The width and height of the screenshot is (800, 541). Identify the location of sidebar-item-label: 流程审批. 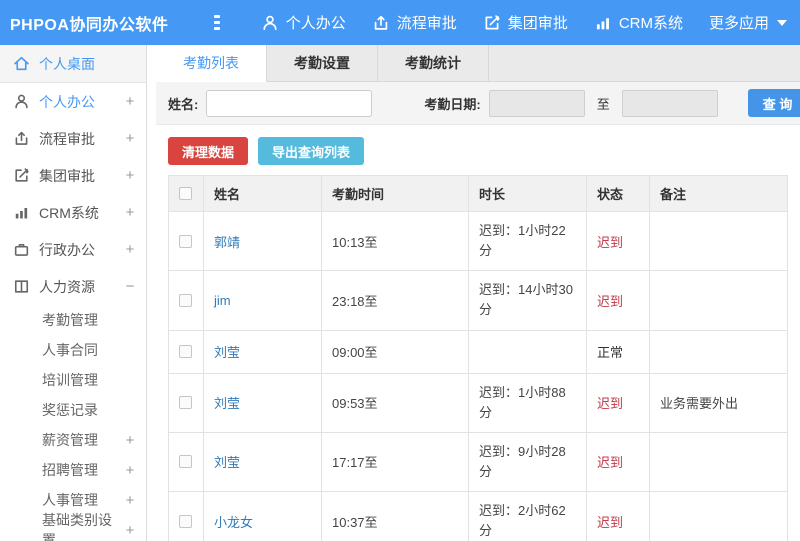
(67, 138).